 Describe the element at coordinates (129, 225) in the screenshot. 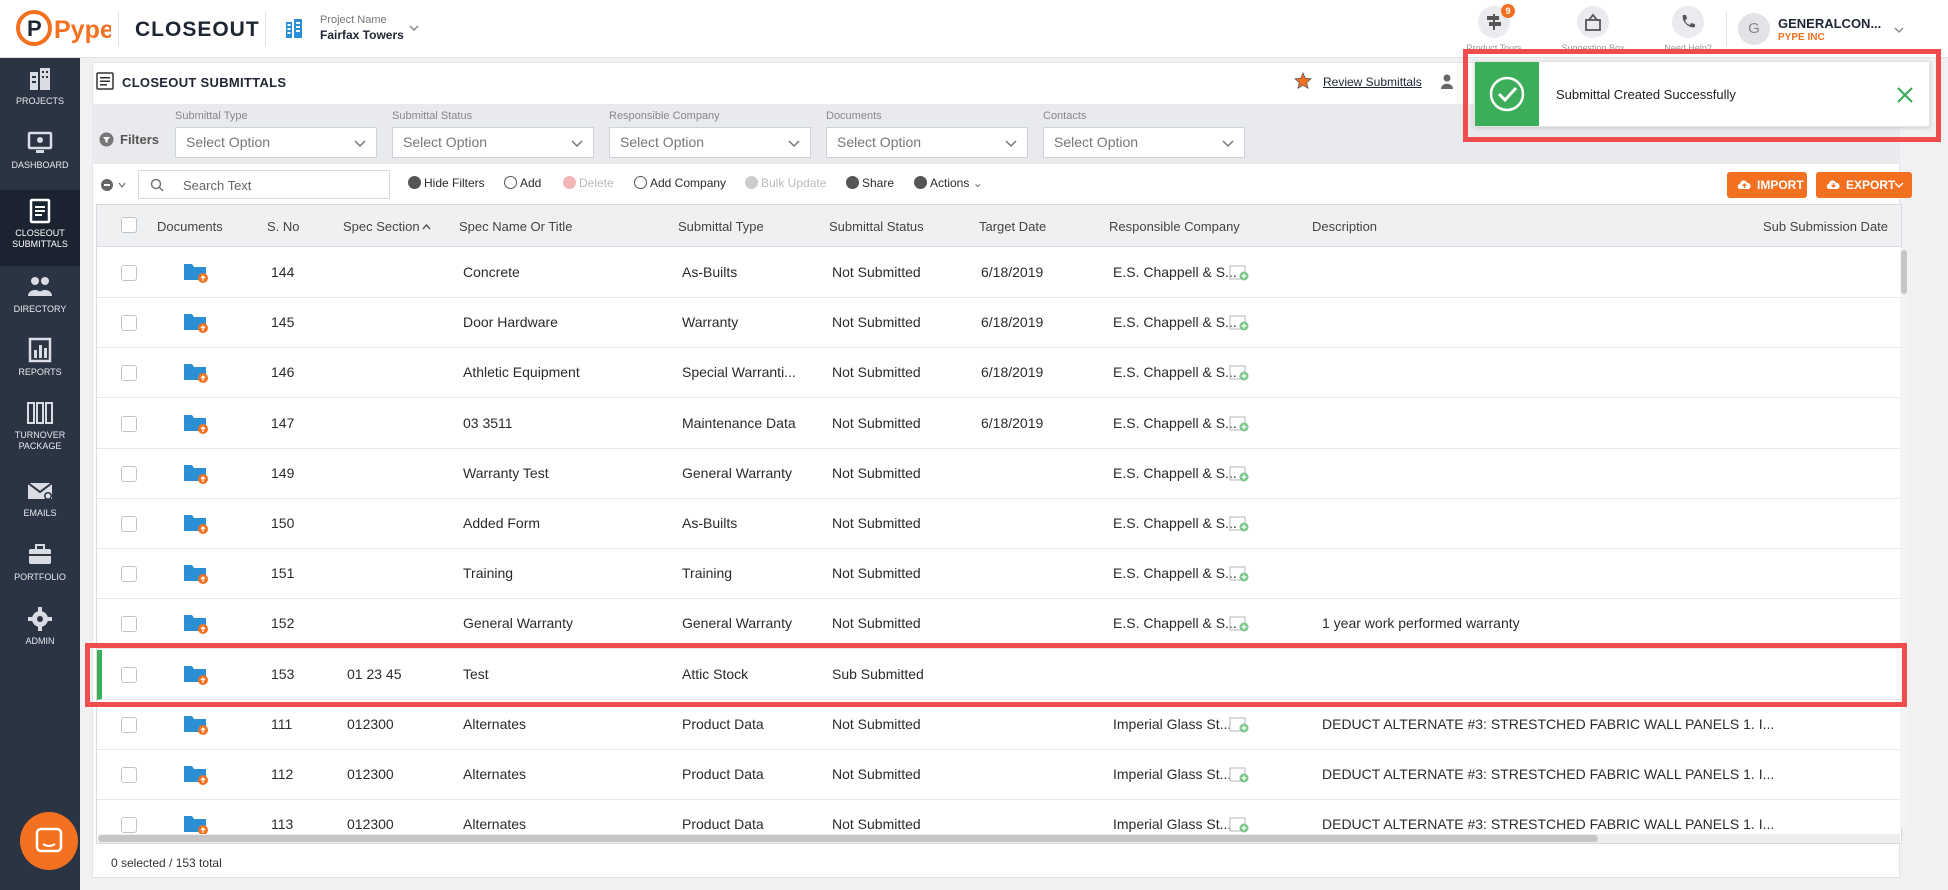

I see `select-all-checkbox` at that location.